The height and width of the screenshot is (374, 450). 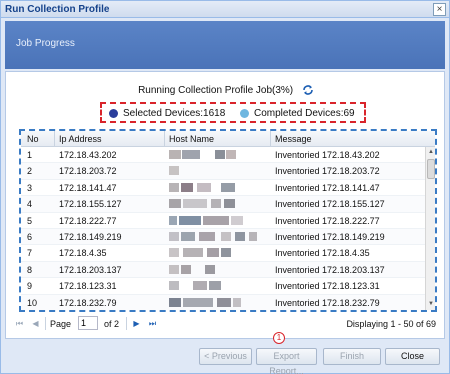 What do you see at coordinates (431, 169) in the screenshot?
I see `scrollbar-thumb` at bounding box center [431, 169].